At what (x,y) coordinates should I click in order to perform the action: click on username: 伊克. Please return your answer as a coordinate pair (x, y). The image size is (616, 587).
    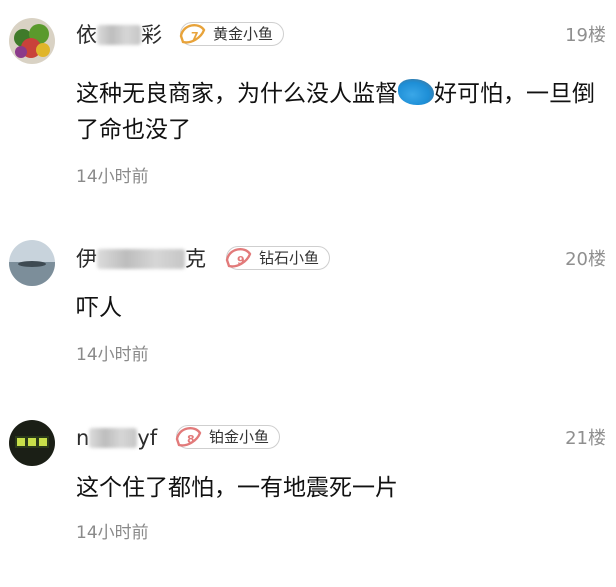
    Looking at the image, I should click on (141, 259).